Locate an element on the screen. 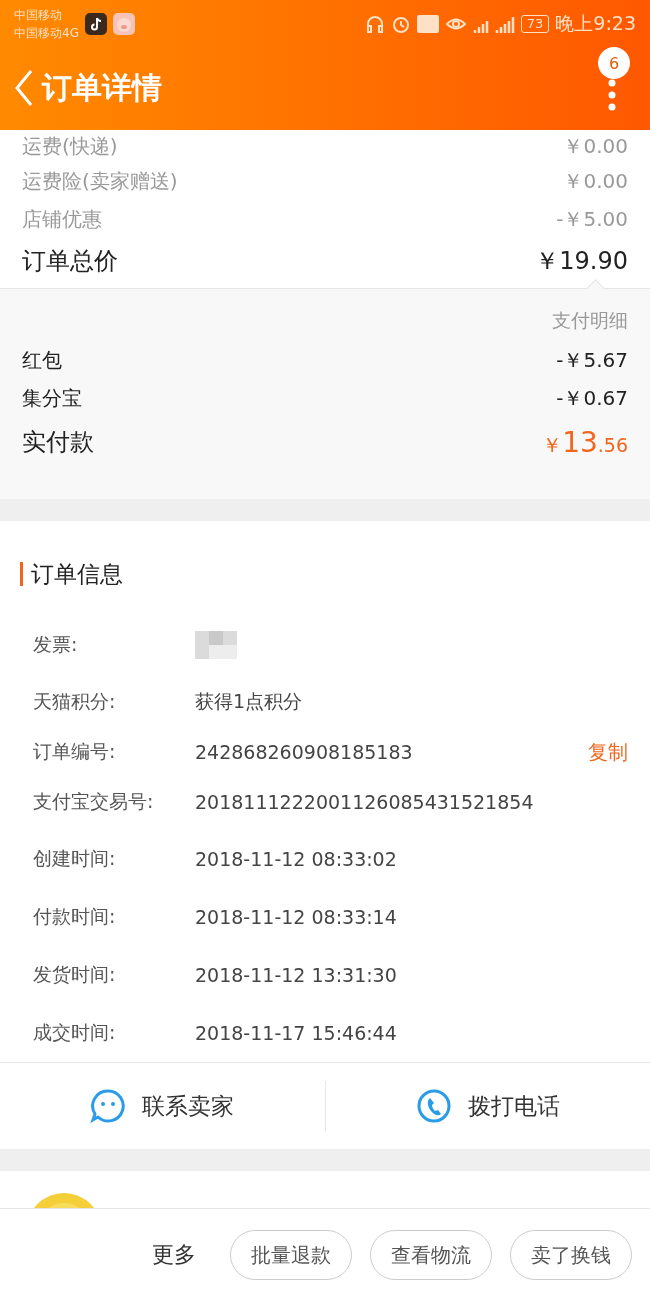 The image size is (650, 1300). contact-button: 联系卖家 is located at coordinates (162, 1106).